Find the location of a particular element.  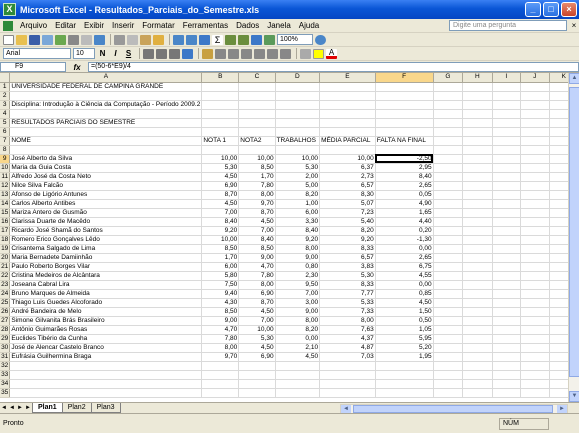

row-header: 16 is located at coordinates (5, 222).